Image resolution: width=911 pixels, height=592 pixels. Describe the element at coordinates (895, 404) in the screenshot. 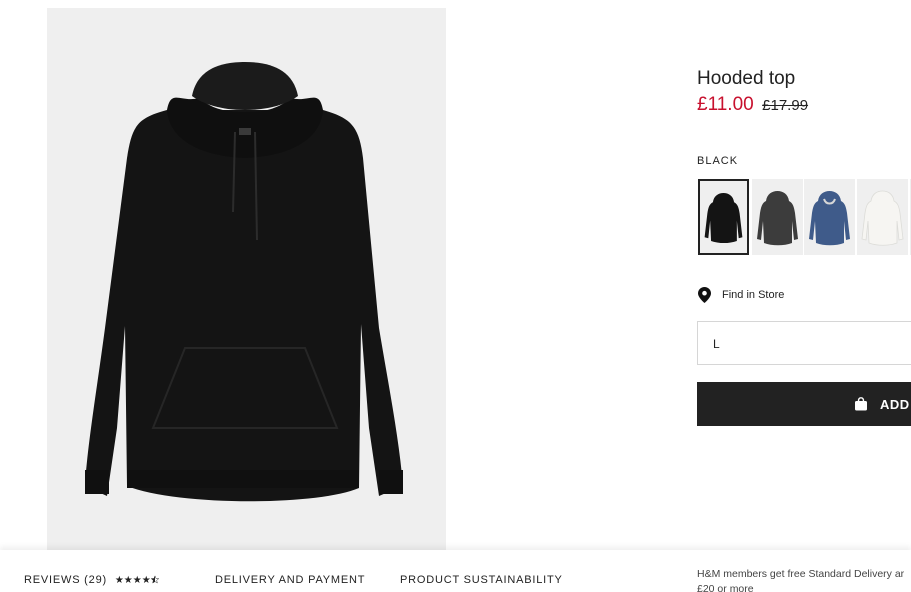

I see `add-to-bag-label: ADD` at that location.